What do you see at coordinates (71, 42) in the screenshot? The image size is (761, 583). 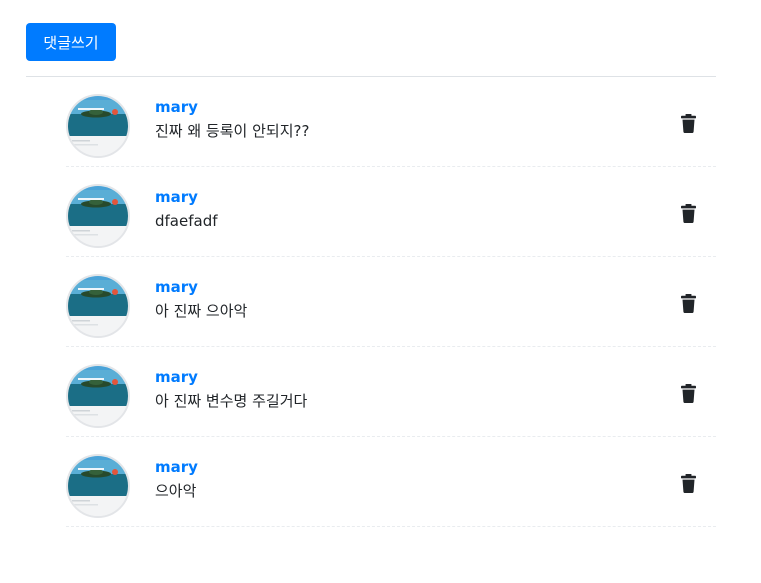 I see `write-comment-button: 댓글쓰기` at bounding box center [71, 42].